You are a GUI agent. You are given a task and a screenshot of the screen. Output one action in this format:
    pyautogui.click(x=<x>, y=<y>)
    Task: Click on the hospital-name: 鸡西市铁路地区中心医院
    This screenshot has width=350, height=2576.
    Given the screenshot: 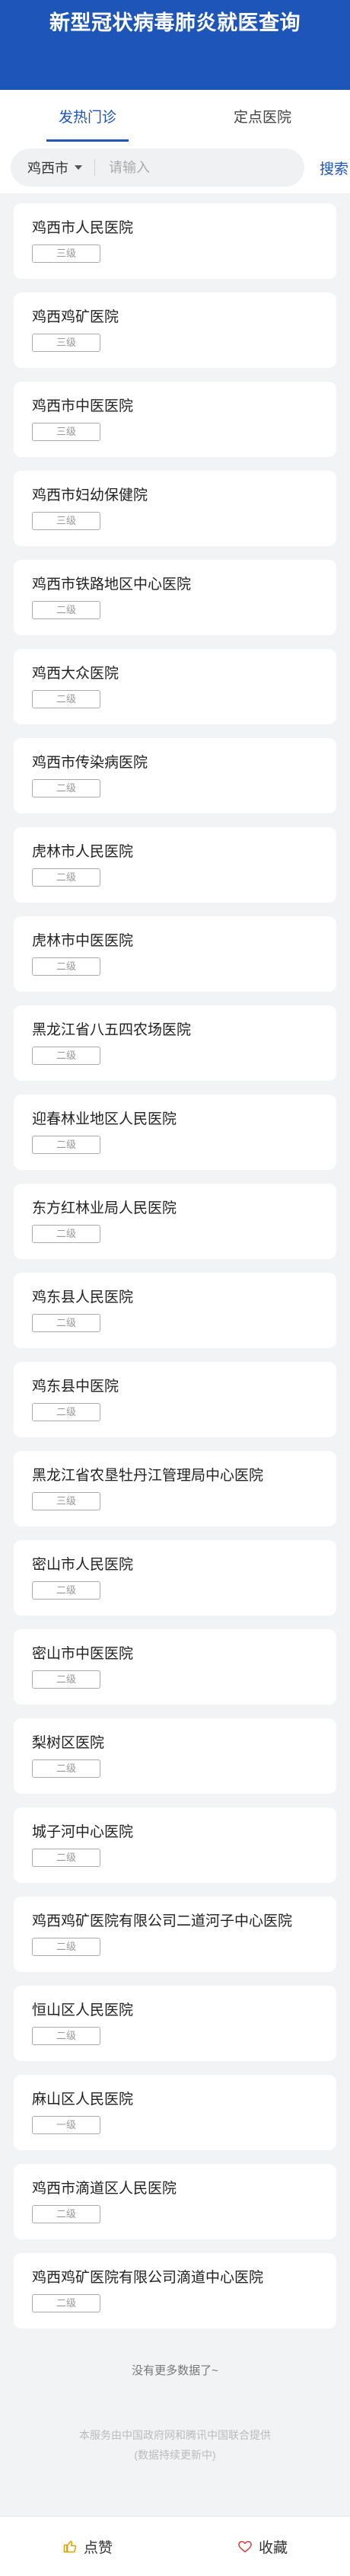 What is the action you would take?
    pyautogui.click(x=112, y=585)
    